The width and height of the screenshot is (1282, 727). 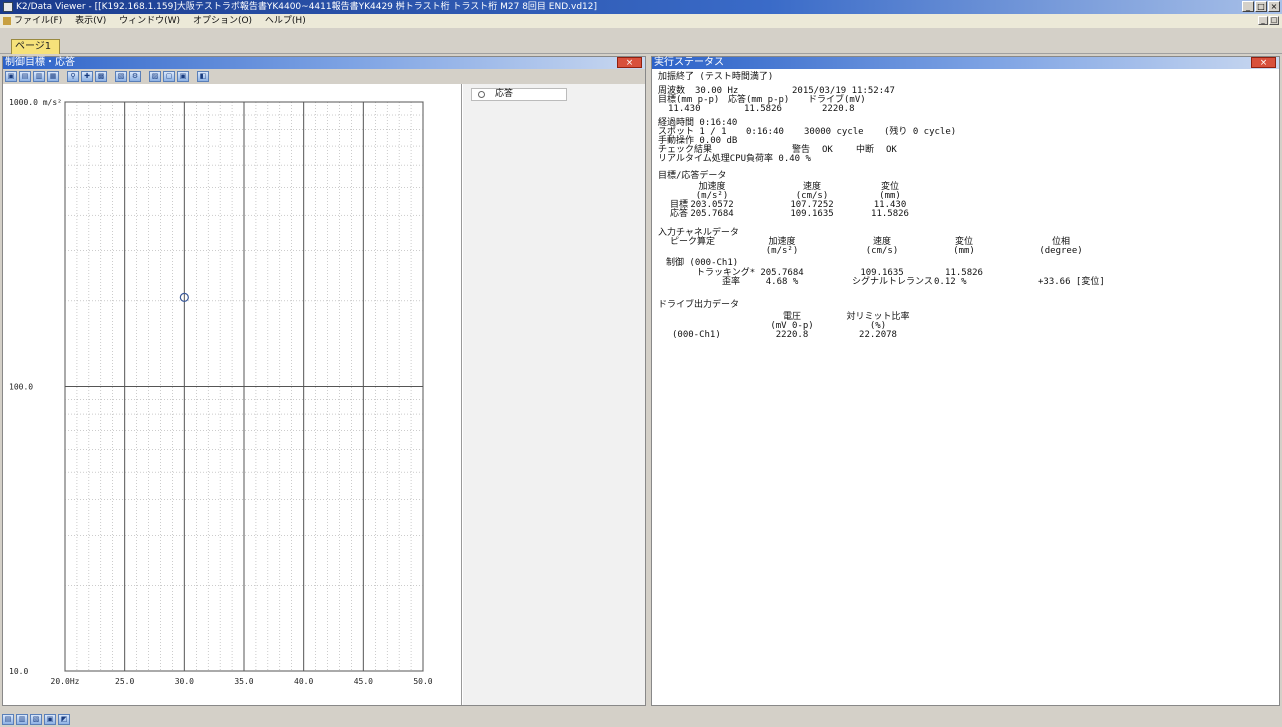 I want to click on log-icon: ▨, so click(x=155, y=76).